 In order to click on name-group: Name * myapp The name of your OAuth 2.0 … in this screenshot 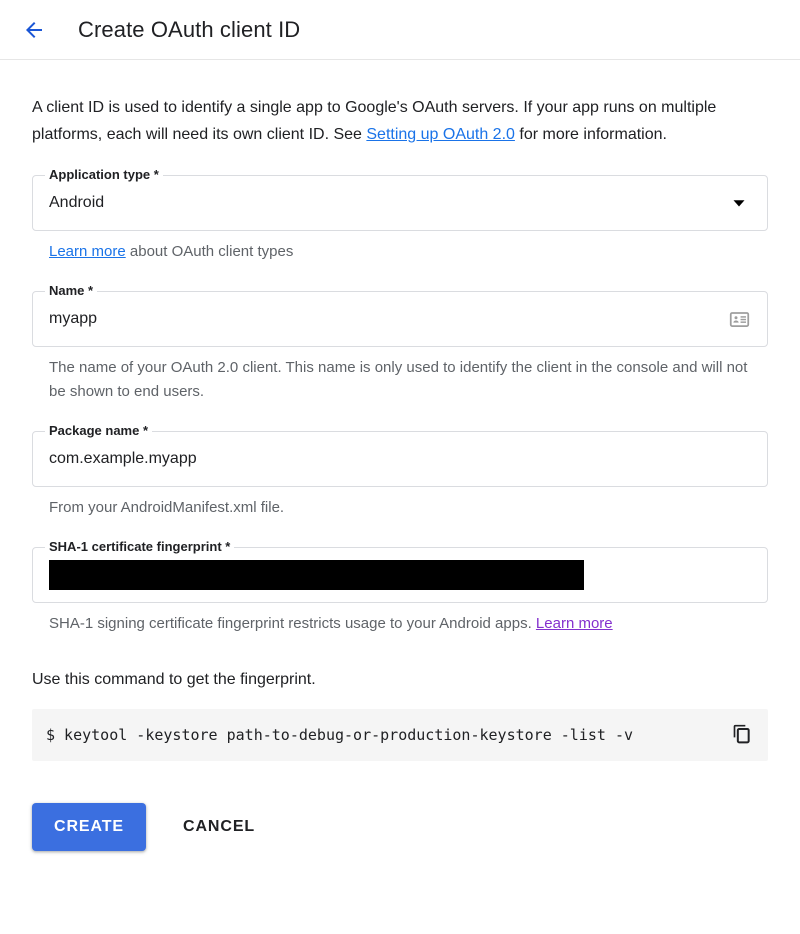, I will do `click(400, 343)`.